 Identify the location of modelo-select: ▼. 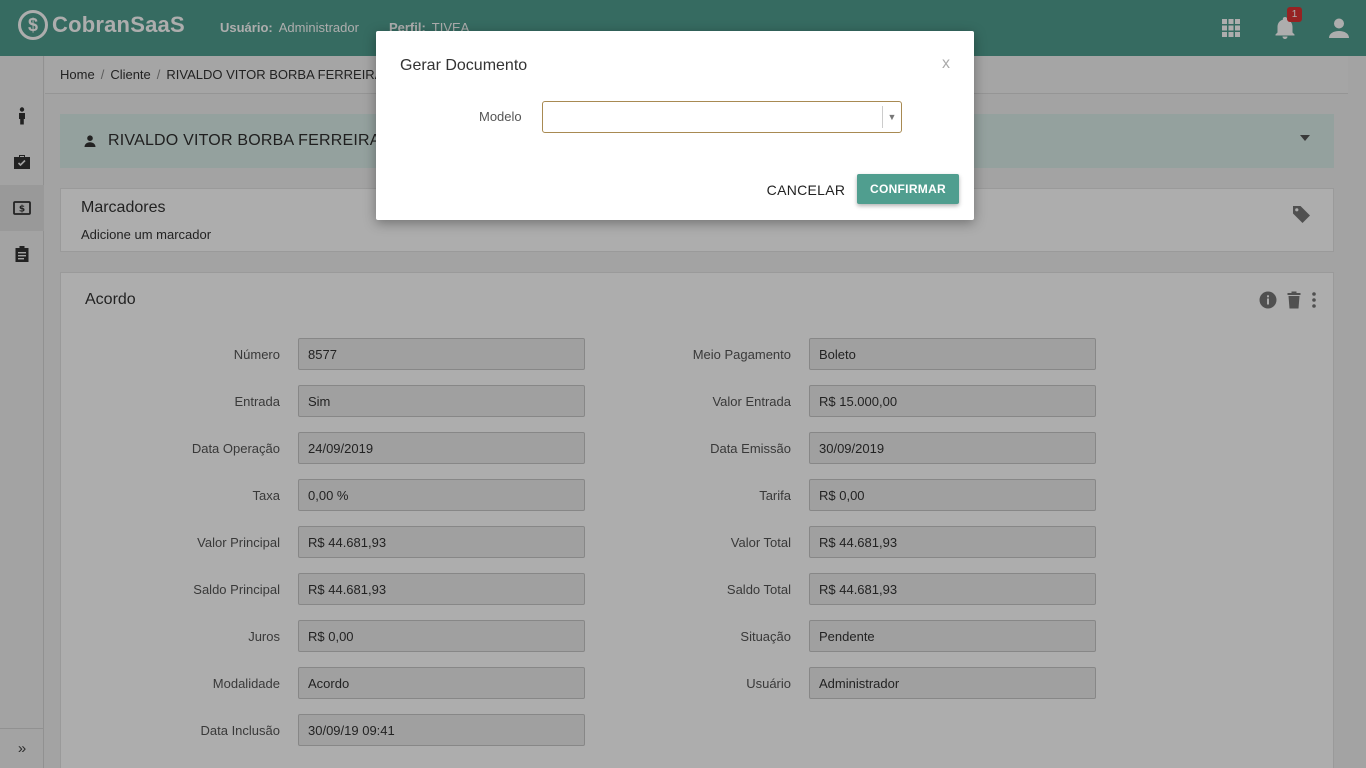
(722, 117).